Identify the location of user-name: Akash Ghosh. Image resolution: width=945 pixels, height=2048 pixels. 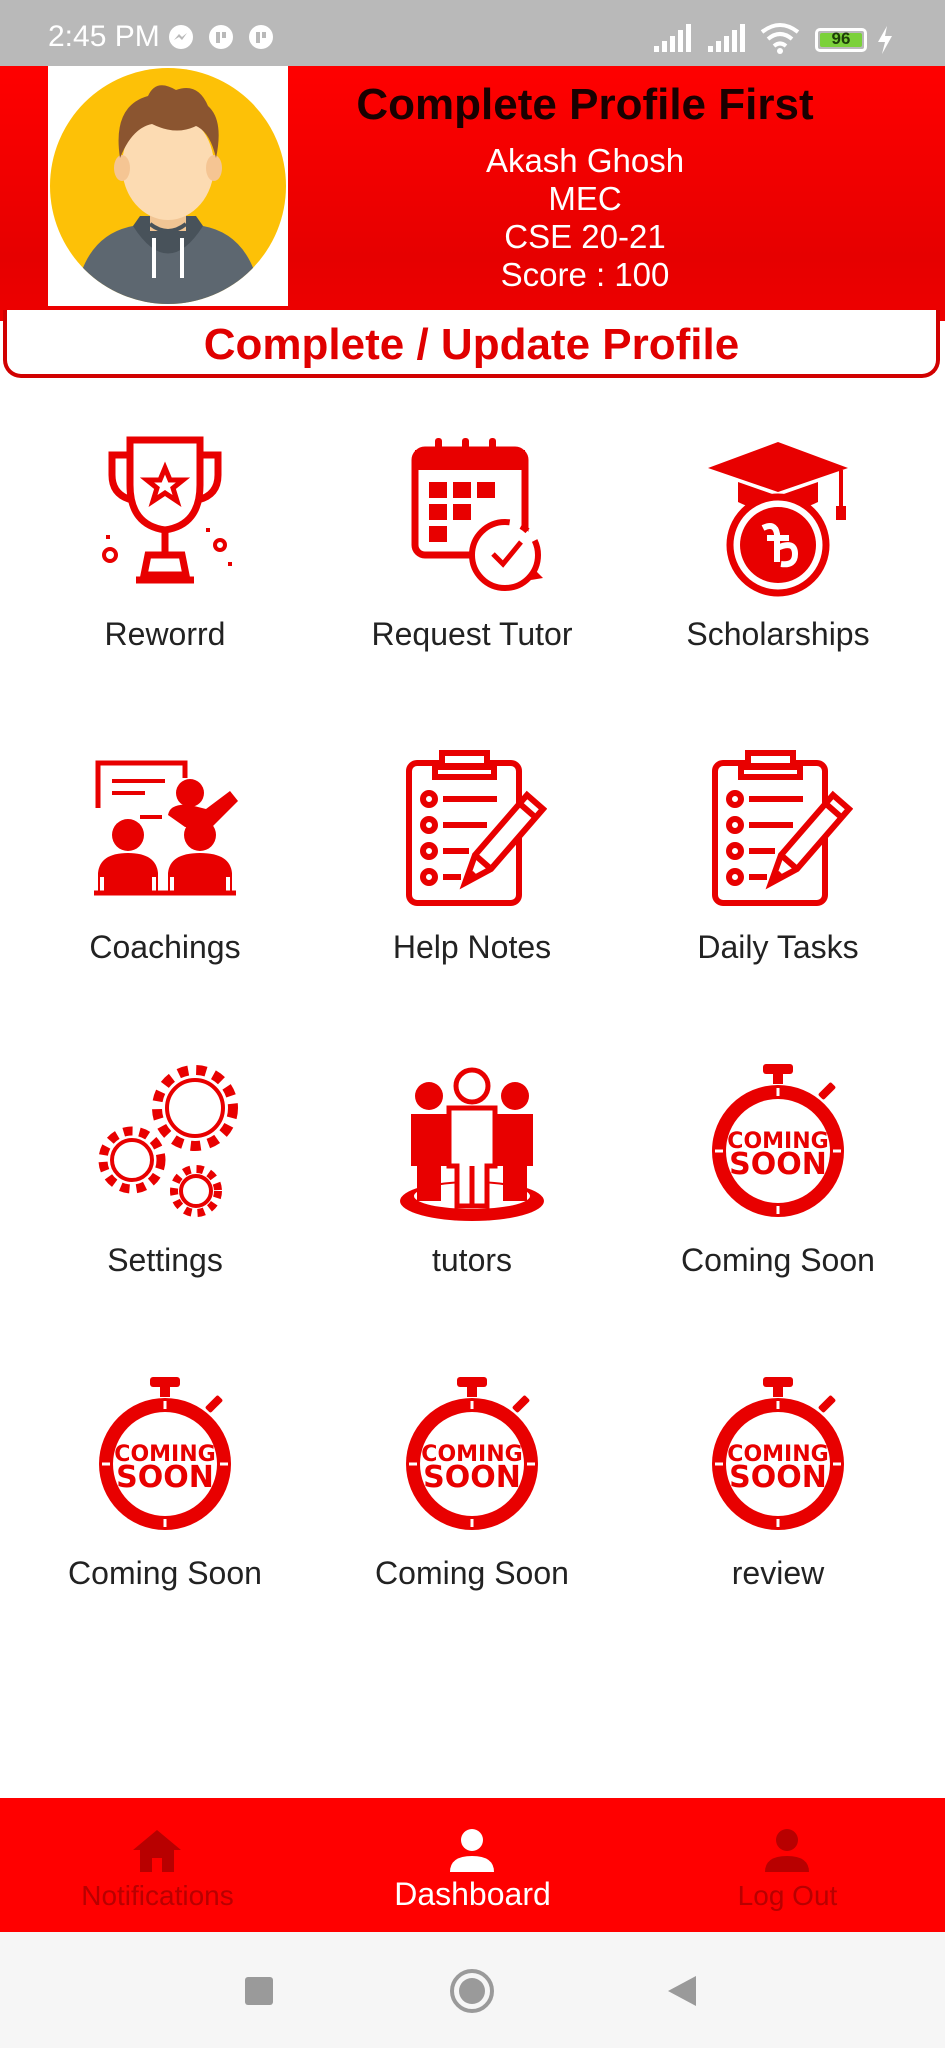
(585, 160).